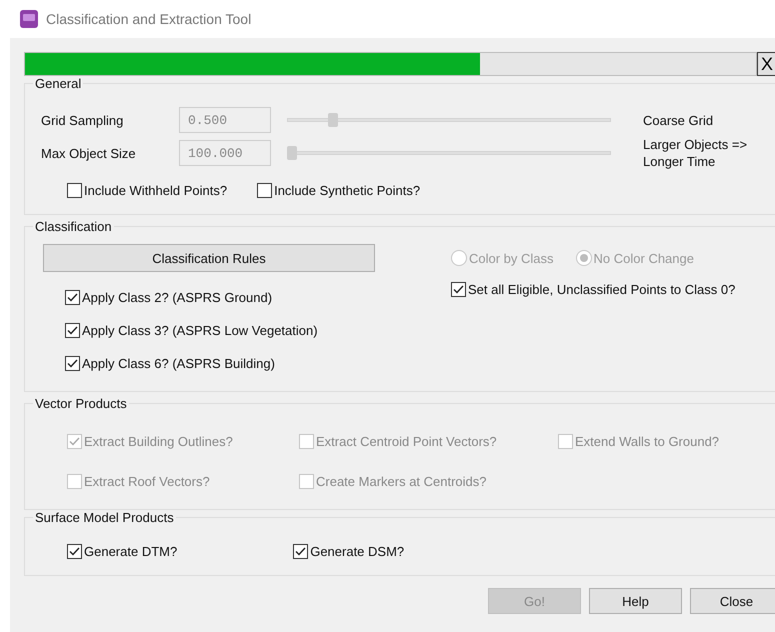 The height and width of the screenshot is (632, 775). I want to click on checkbox-label: Extract Building Outlines?, so click(158, 441).